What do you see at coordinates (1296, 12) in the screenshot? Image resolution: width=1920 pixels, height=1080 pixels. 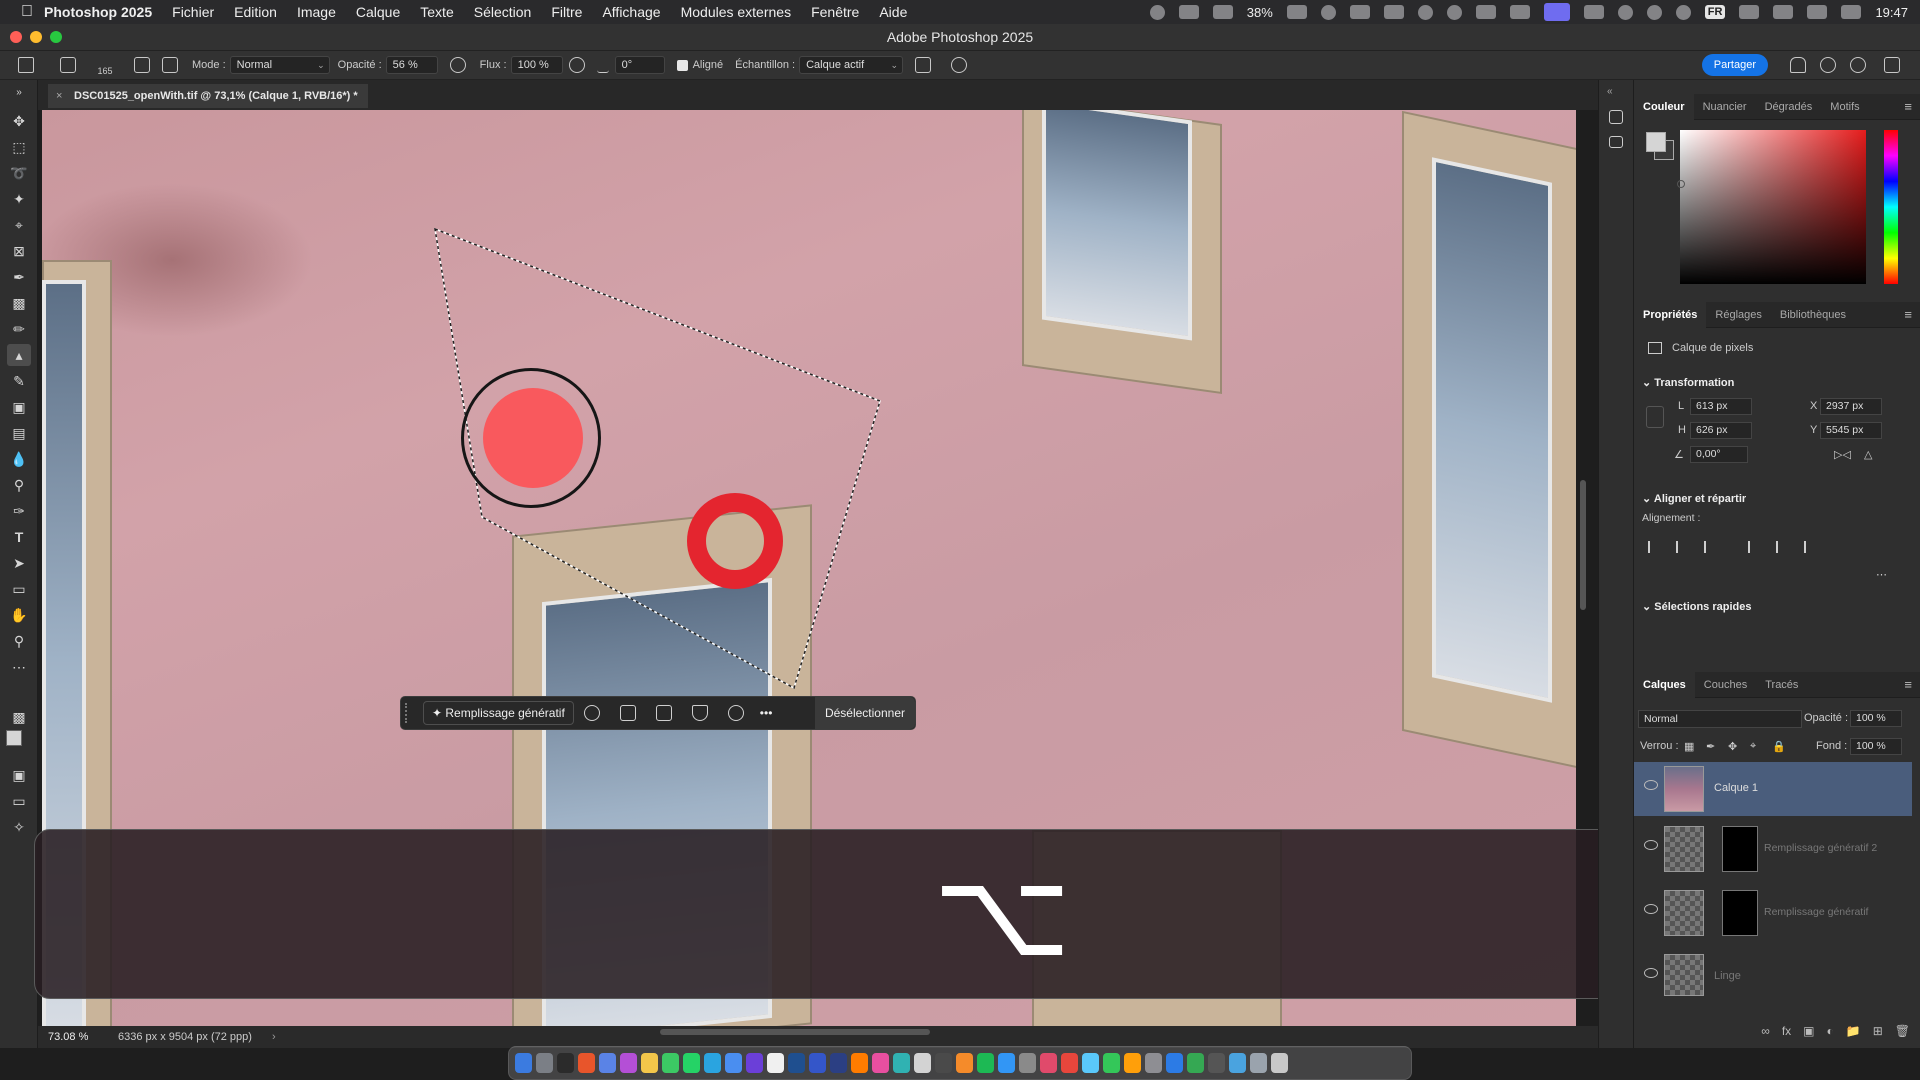 I see `cloud-icon` at bounding box center [1296, 12].